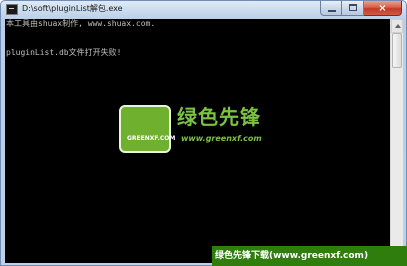  I want to click on console-line: 本工具由shuax制作, www.shuax.com., so click(81, 23).